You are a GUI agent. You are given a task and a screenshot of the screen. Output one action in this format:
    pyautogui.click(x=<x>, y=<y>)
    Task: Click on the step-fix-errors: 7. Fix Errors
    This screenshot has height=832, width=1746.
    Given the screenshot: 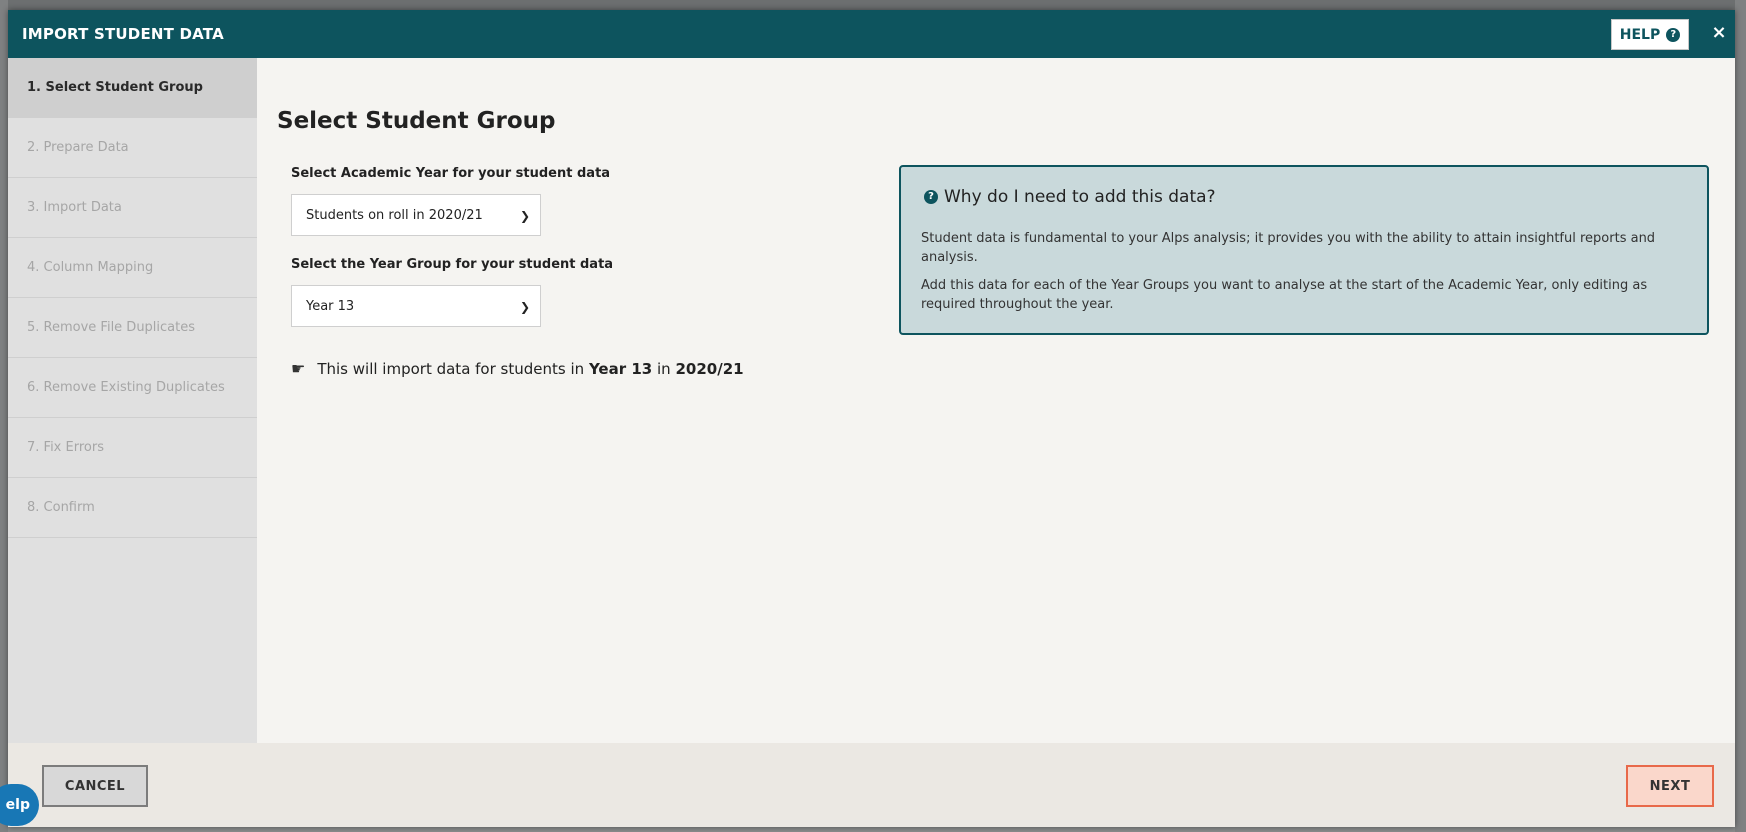 What is the action you would take?
    pyautogui.click(x=132, y=448)
    